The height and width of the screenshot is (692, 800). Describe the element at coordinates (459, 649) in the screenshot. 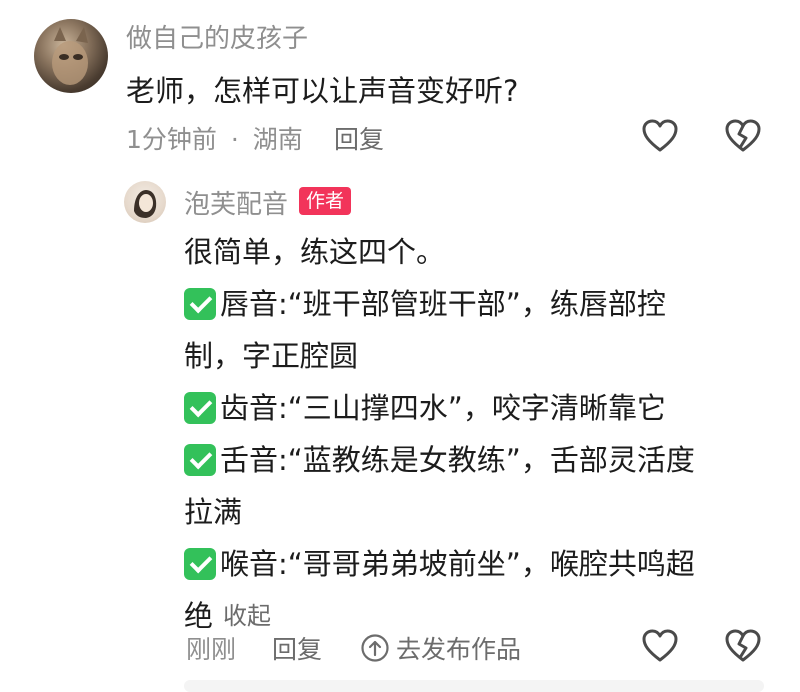

I see `post-works-label: 去发布作品` at that location.